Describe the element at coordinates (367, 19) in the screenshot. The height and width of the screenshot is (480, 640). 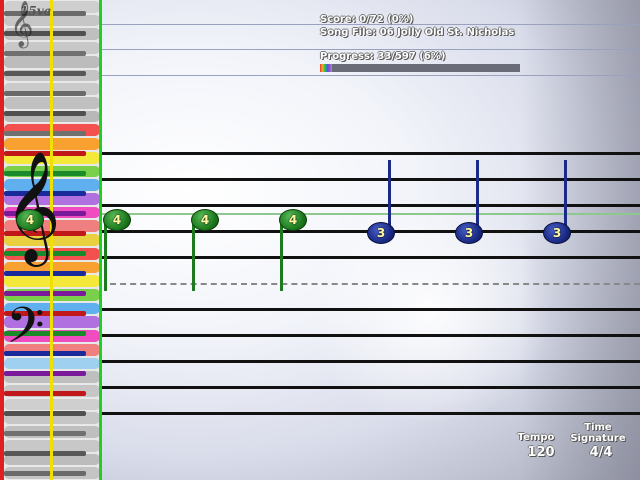
I see `score-text: Score: 0/72 (0%)` at that location.